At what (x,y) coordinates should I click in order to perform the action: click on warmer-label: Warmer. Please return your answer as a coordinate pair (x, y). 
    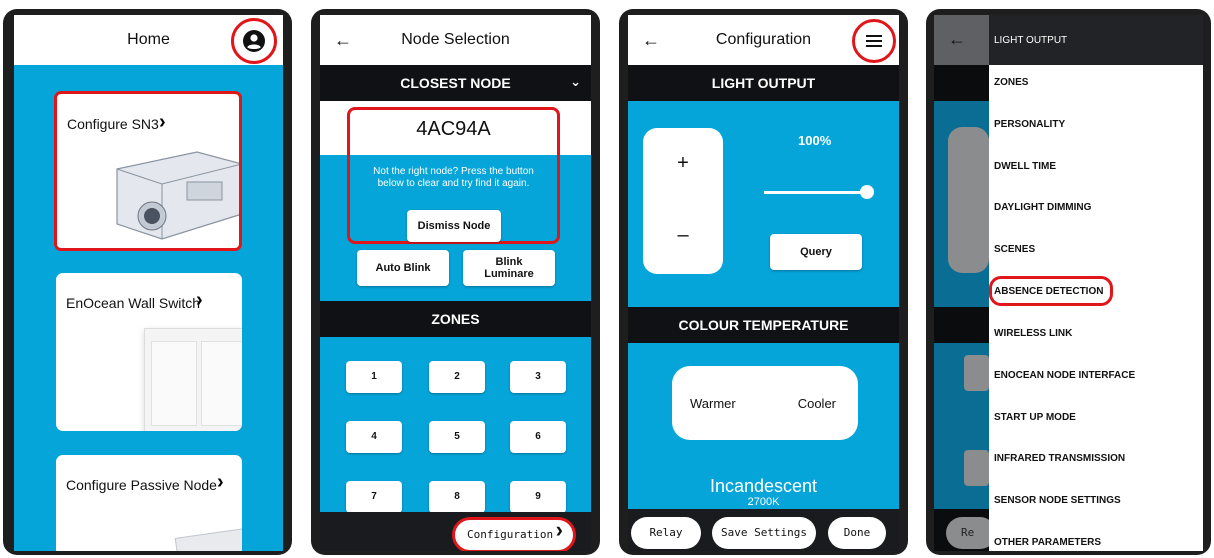
    Looking at the image, I should click on (713, 403).